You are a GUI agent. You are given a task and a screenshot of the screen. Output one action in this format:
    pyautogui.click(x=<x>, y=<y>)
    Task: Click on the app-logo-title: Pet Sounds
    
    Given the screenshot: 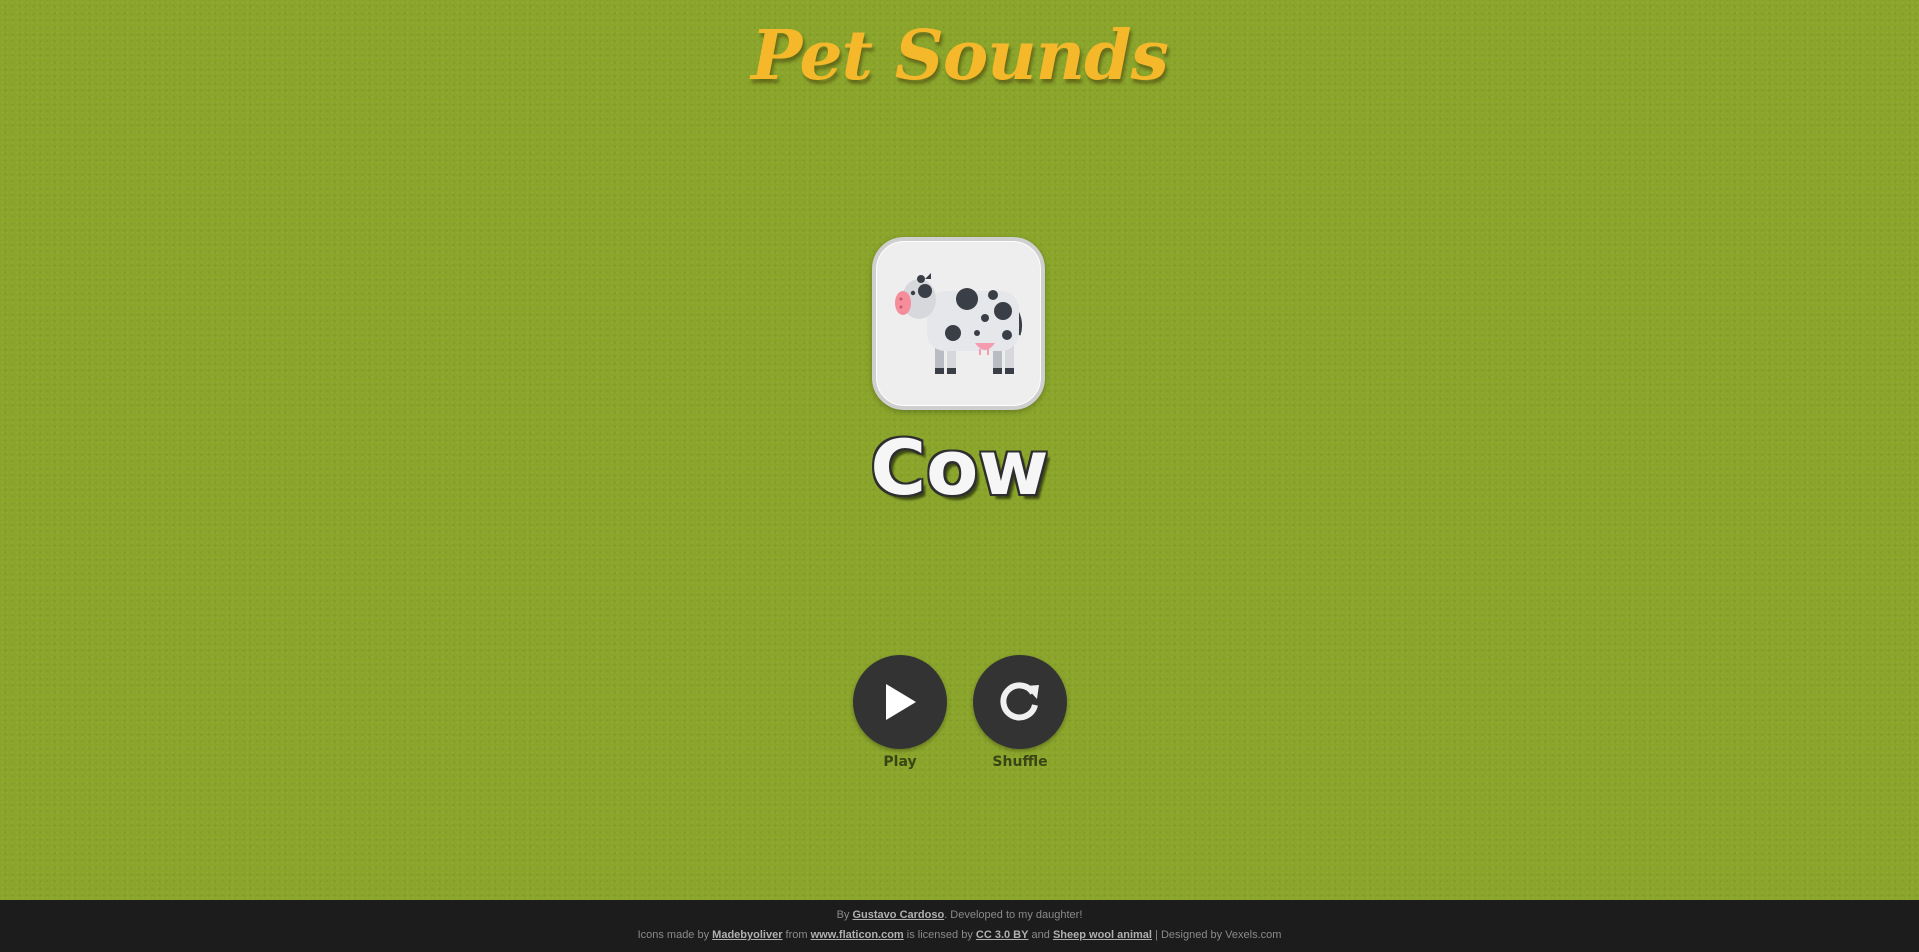 What is the action you would take?
    pyautogui.click(x=960, y=56)
    